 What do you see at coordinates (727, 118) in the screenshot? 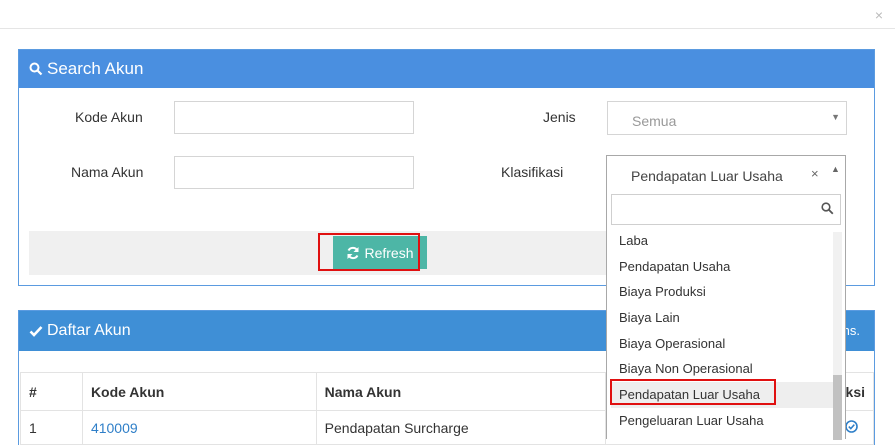
I see `jenis-select: Semua ▼` at bounding box center [727, 118].